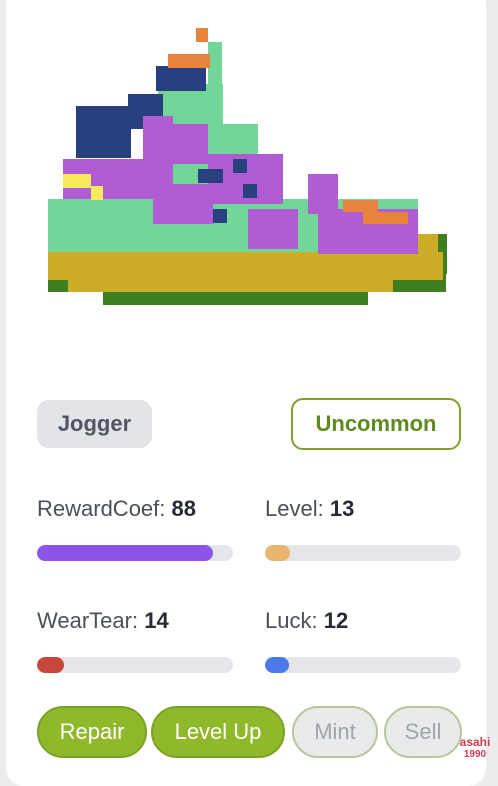  I want to click on reward-coef-bar, so click(135, 553).